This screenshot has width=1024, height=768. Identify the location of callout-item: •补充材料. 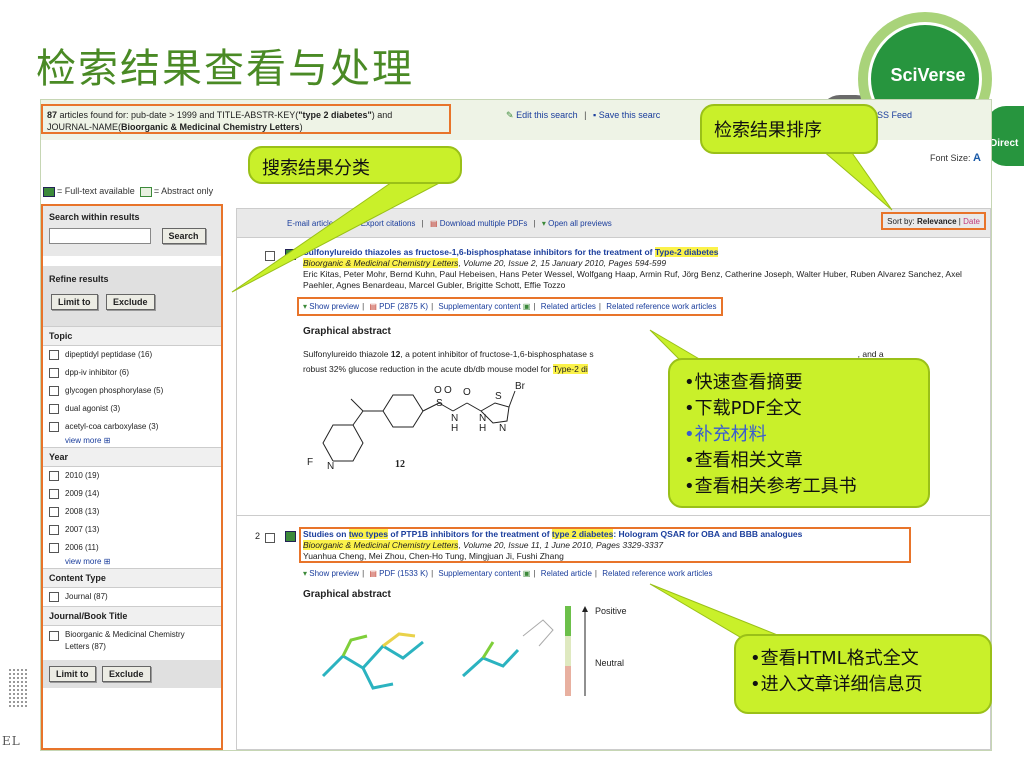
(725, 434).